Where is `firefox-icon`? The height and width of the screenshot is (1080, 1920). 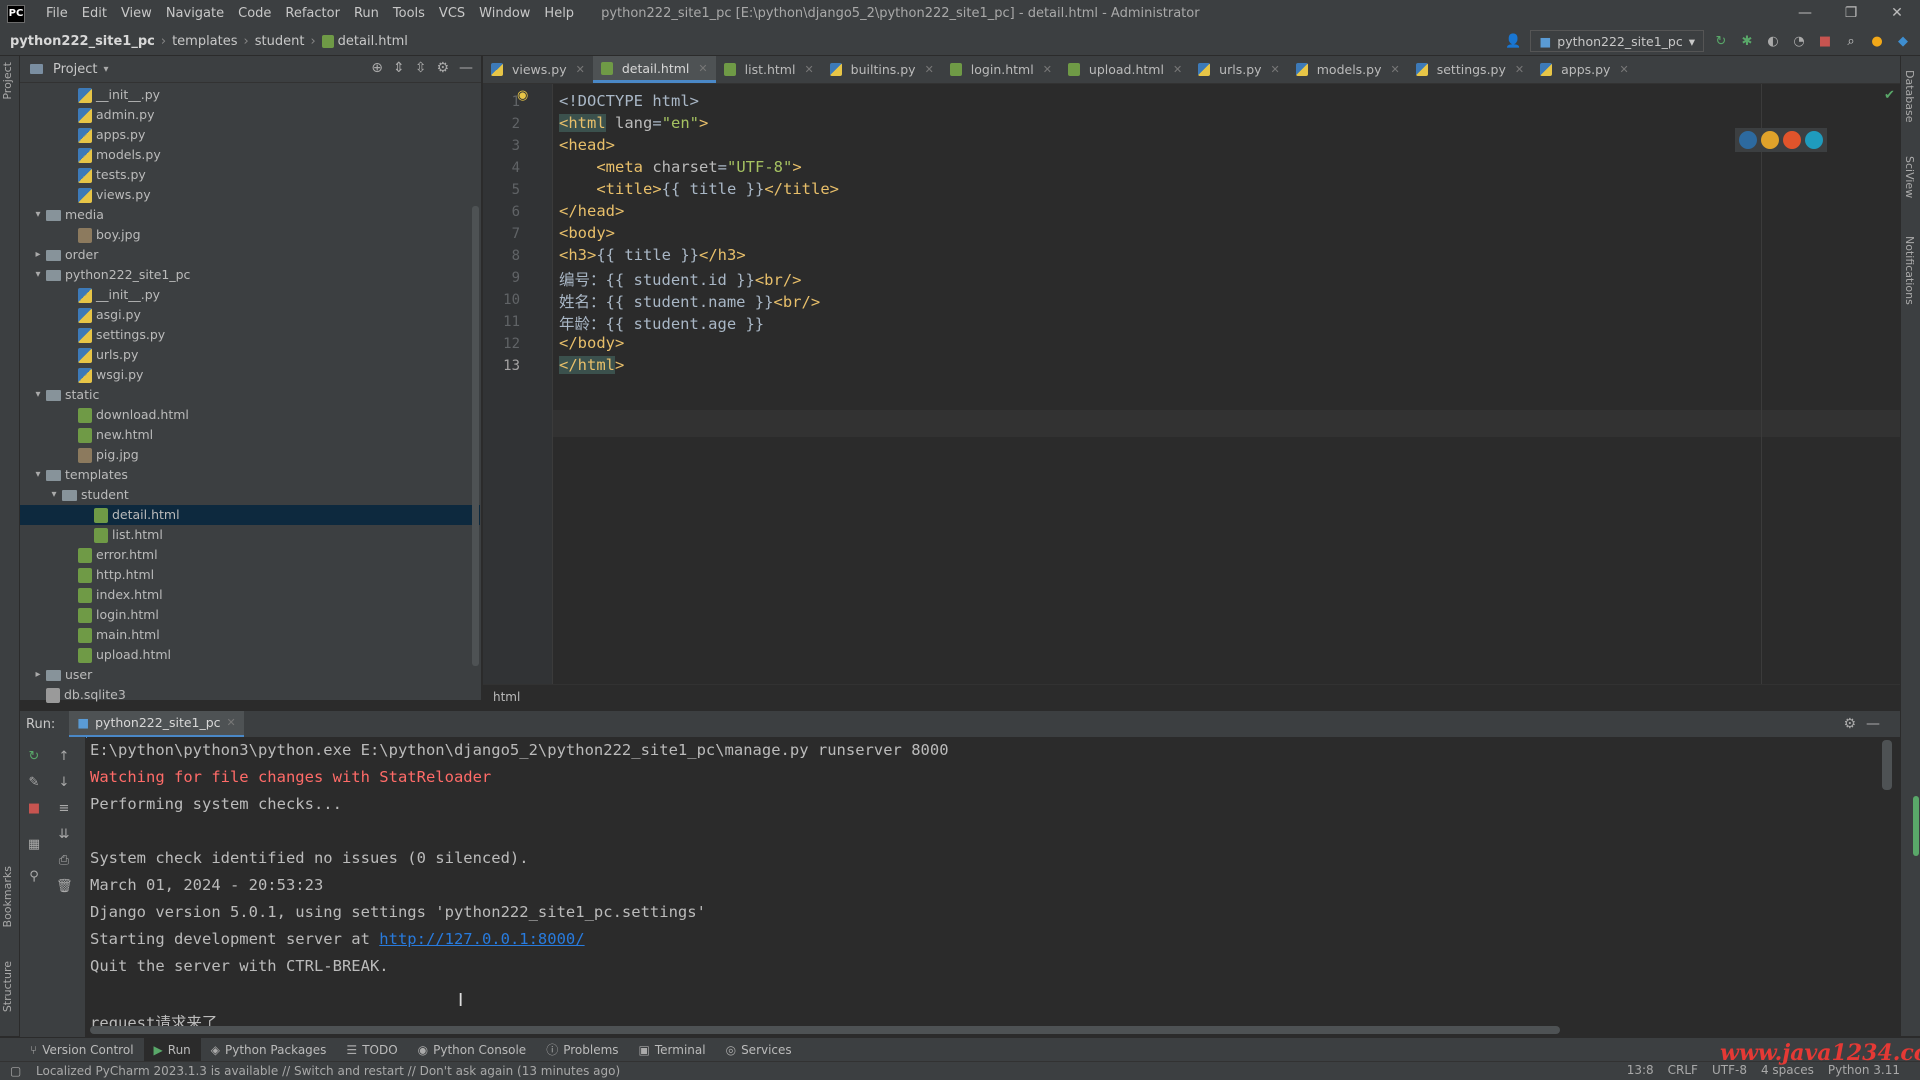
firefox-icon is located at coordinates (1792, 140).